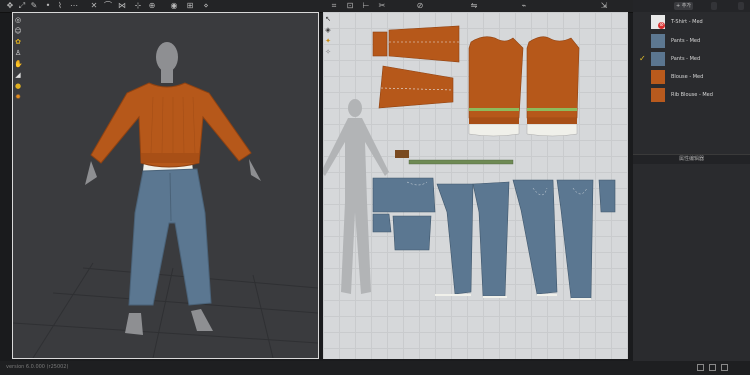 The image size is (750, 375). Describe the element at coordinates (642, 58) in the screenshot. I see `check-icon: ✓` at that location.